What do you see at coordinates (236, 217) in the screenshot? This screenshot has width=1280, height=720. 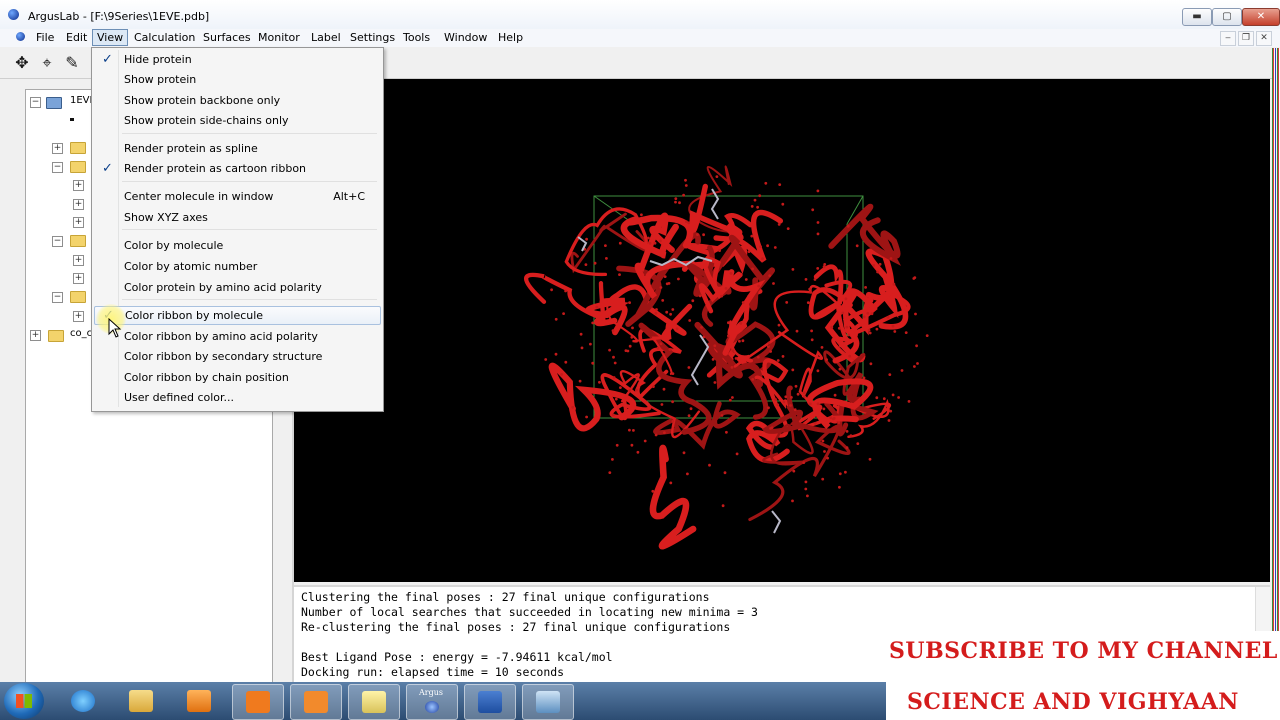 I see `menu-item-show-xyz-axes: Show XYZ axes` at bounding box center [236, 217].